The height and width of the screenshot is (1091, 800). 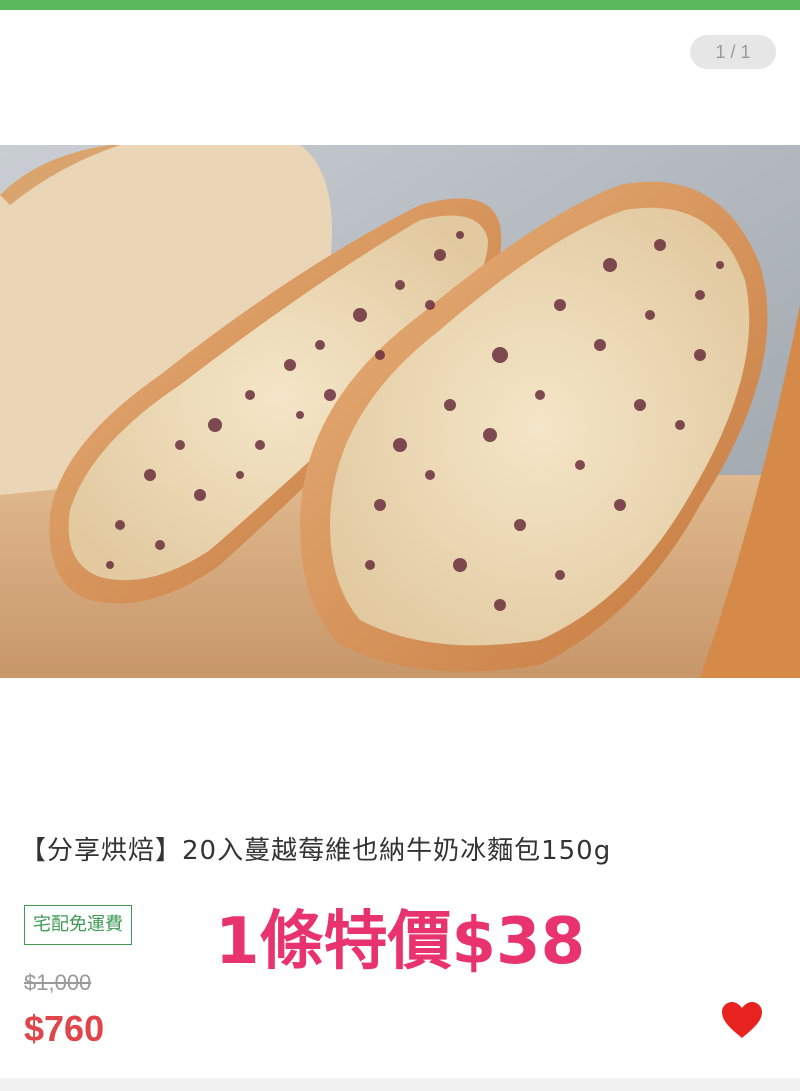 What do you see at coordinates (64, 1028) in the screenshot?
I see `sale-price: $760` at bounding box center [64, 1028].